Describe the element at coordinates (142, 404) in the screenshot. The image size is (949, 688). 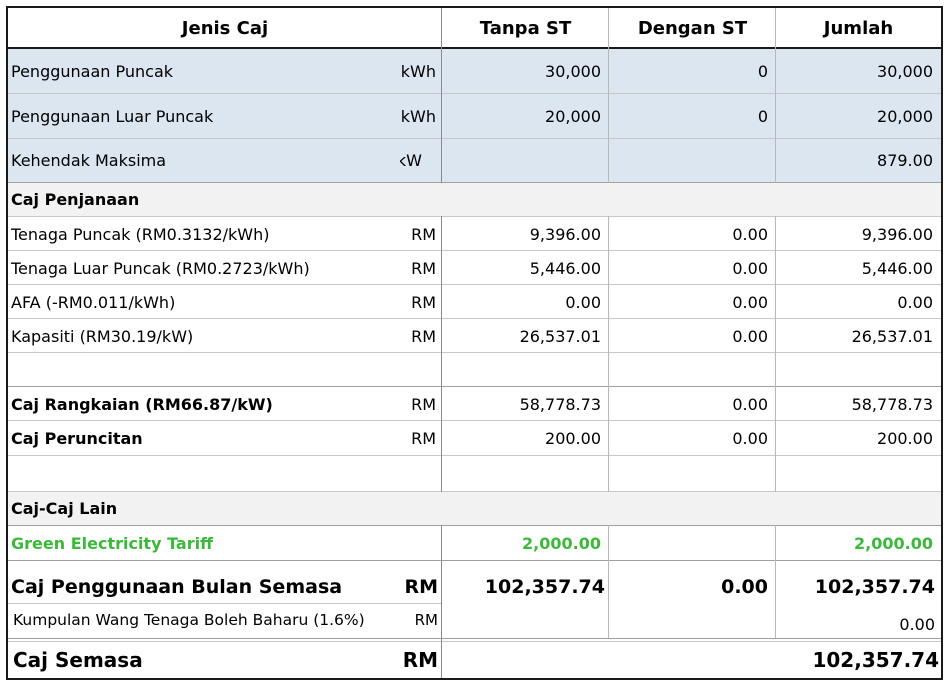
I see `row-label-rangkaian: Caj Rangkaian (RM66.87/kW)` at that location.